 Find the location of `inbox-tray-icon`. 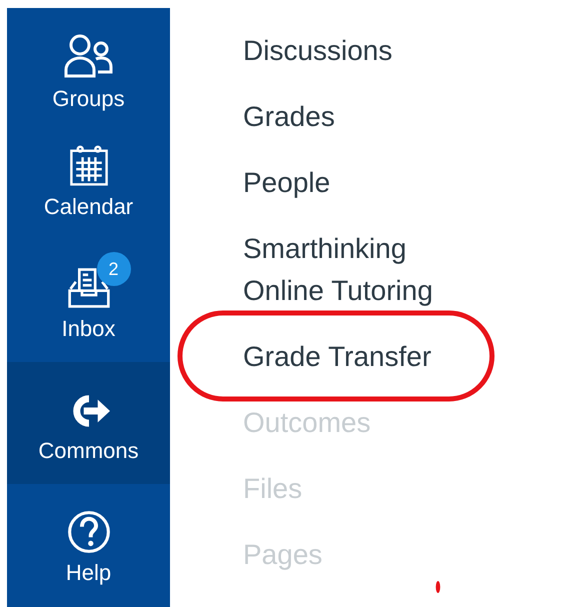

inbox-tray-icon is located at coordinates (88, 288).